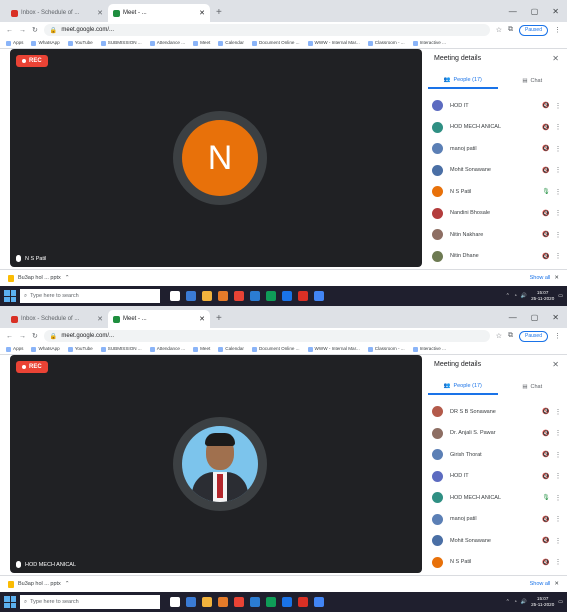 The width and height of the screenshot is (567, 612). What do you see at coordinates (80, 42) in the screenshot?
I see `bookmark-item: YouTube` at bounding box center [80, 42].